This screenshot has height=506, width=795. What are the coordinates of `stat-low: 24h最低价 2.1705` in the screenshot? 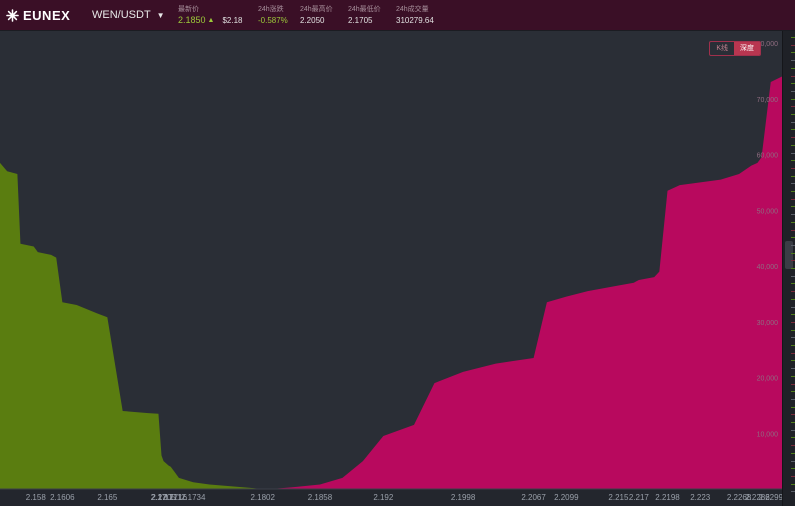 It's located at (365, 15).